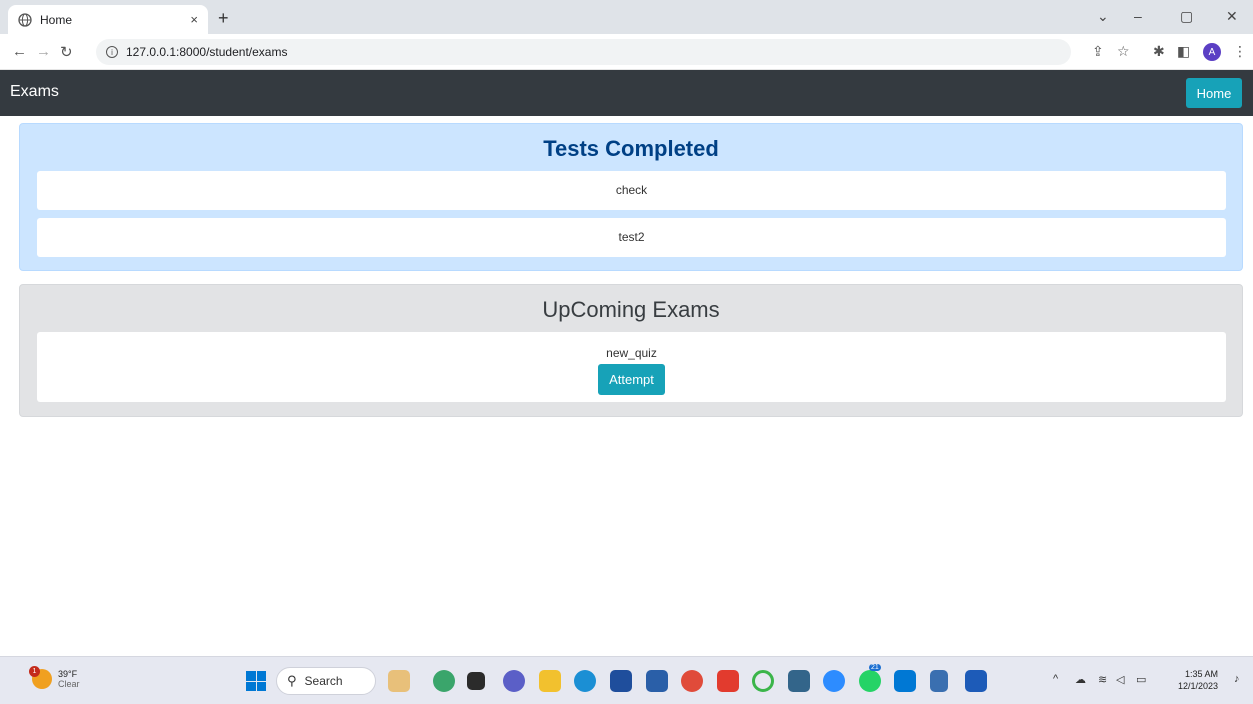  I want to click on profile-avatar: A, so click(1212, 52).